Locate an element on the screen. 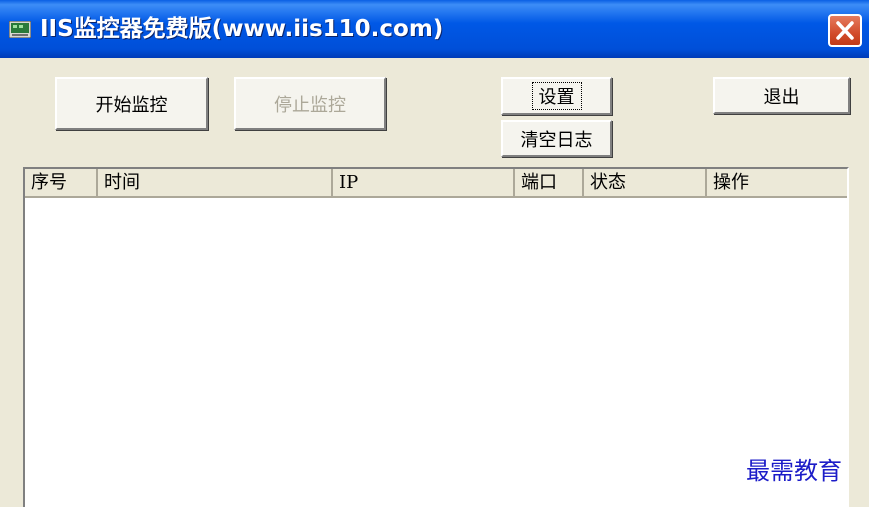 Image resolution: width=869 pixels, height=507 pixels. clear-log-button: 清空日志 is located at coordinates (556, 138).